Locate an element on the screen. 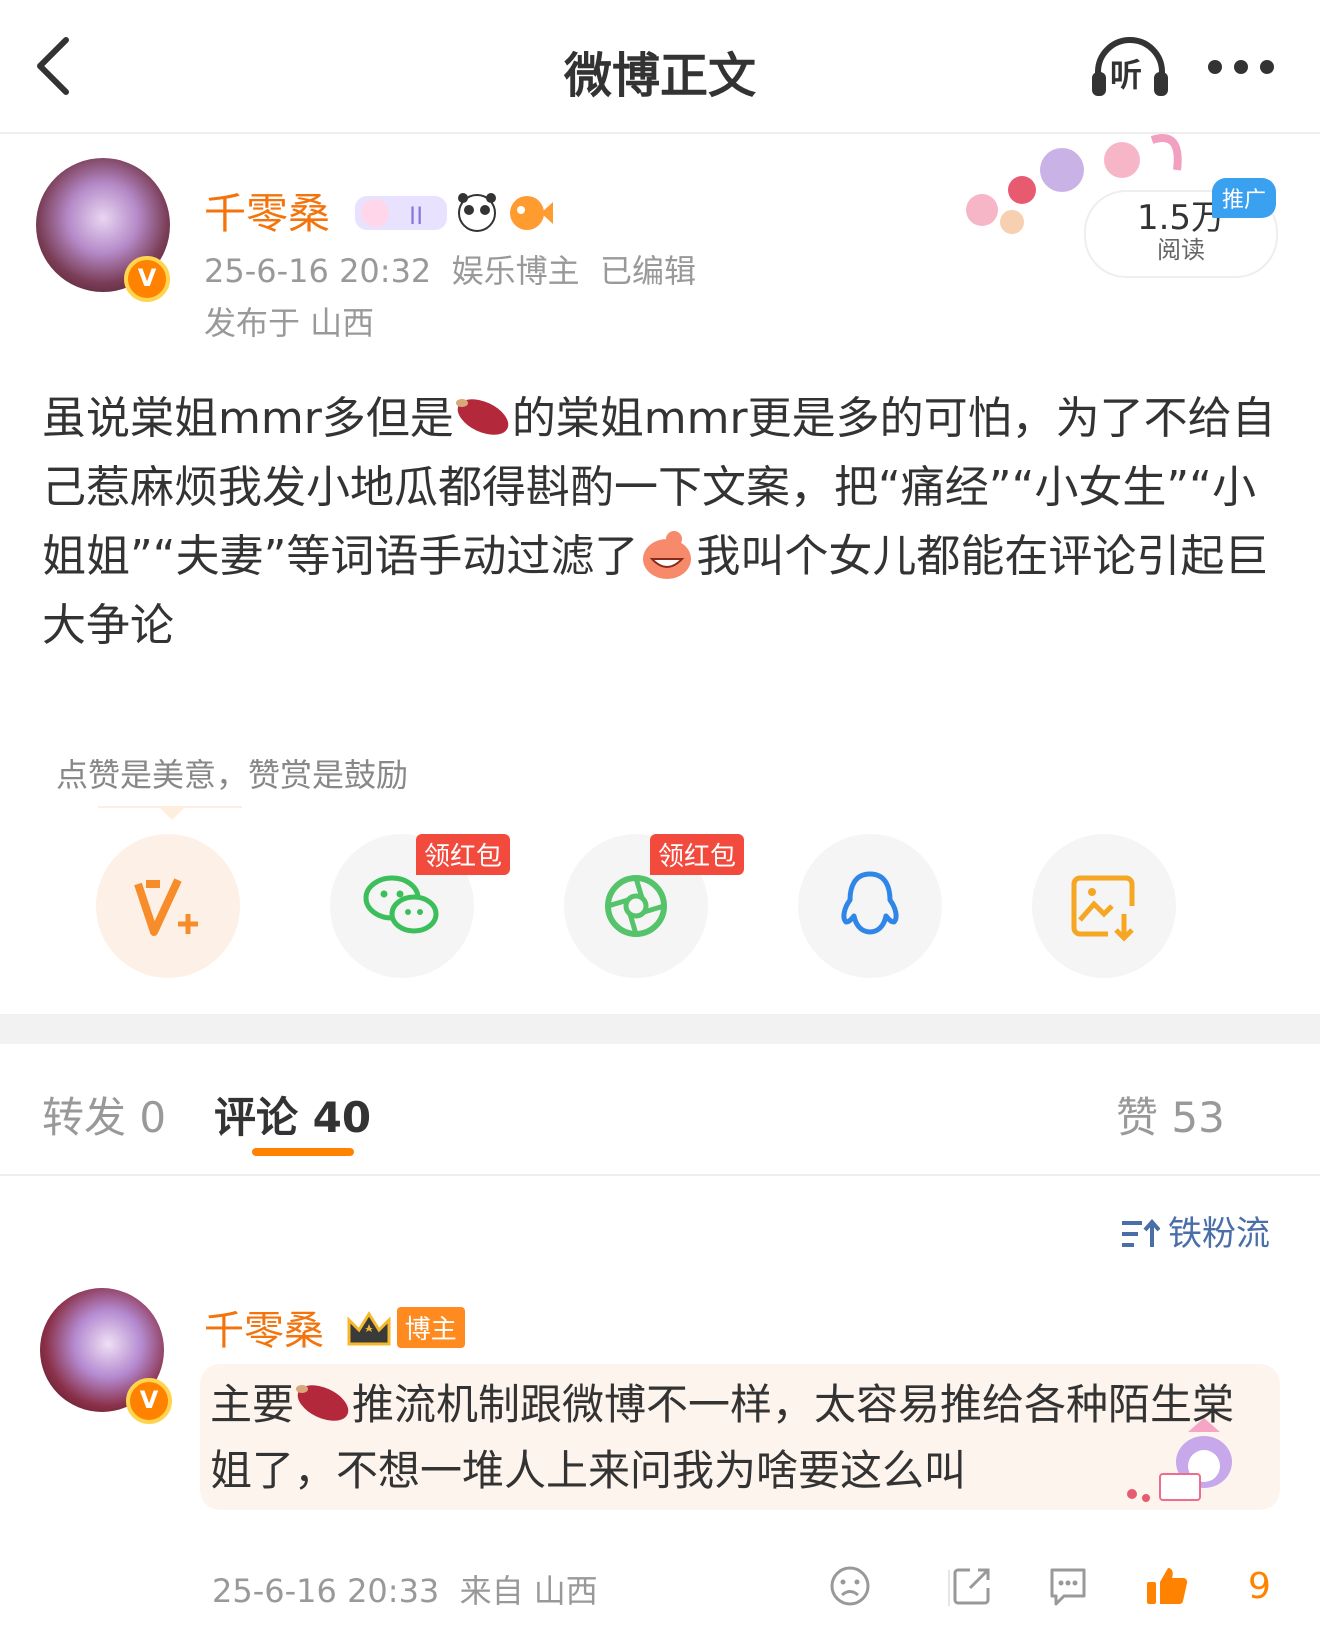  svg-text: II is located at coordinates (416, 216).